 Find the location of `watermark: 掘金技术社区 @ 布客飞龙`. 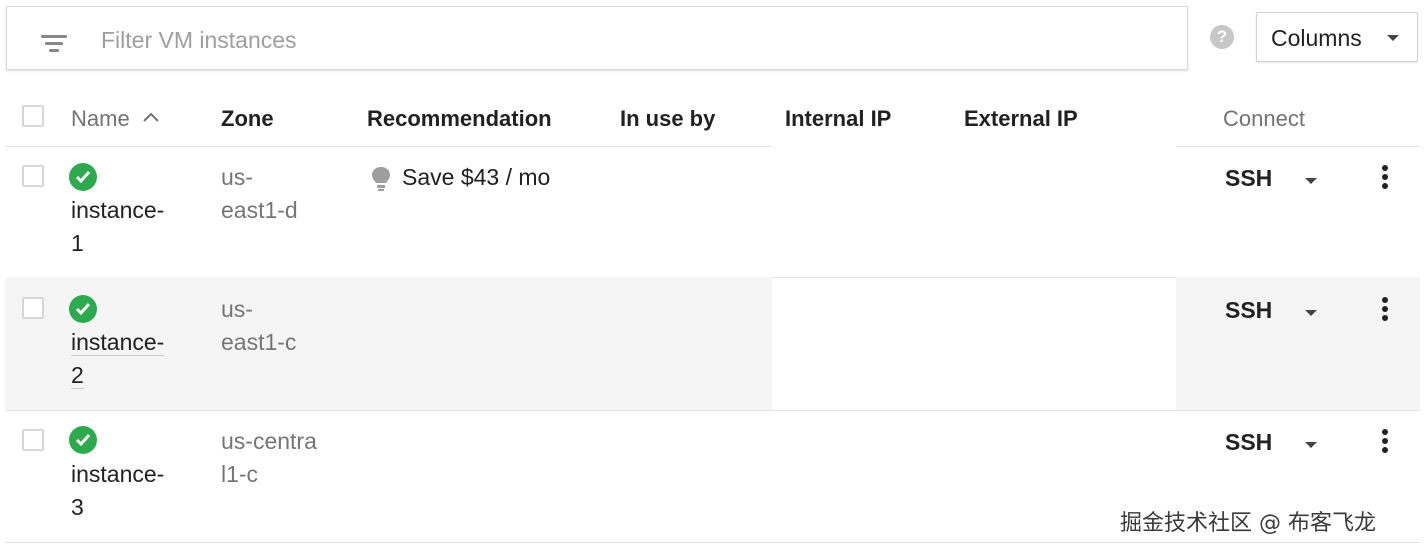

watermark: 掘金技术社区 @ 布客飞龙 is located at coordinates (1248, 523).